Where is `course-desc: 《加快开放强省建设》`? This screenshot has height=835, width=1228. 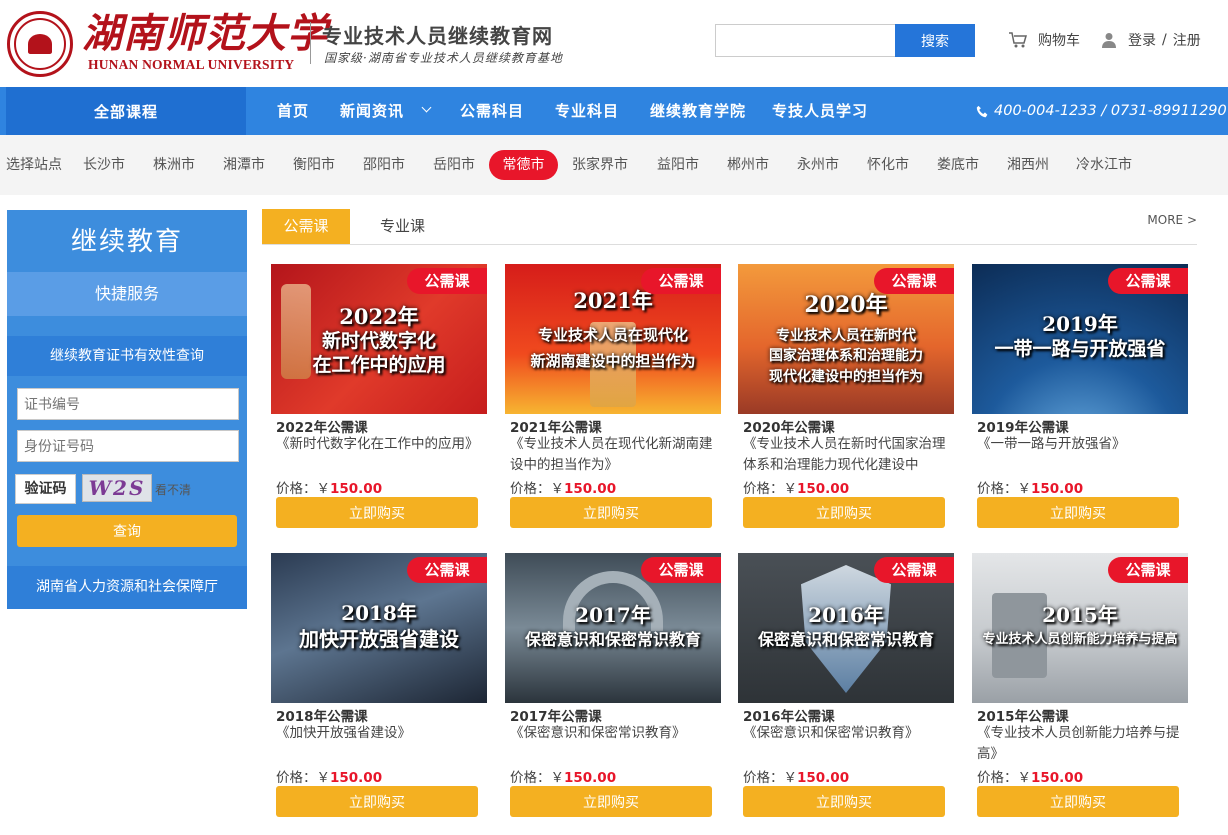 course-desc: 《加快开放强省建设》 is located at coordinates (380, 733).